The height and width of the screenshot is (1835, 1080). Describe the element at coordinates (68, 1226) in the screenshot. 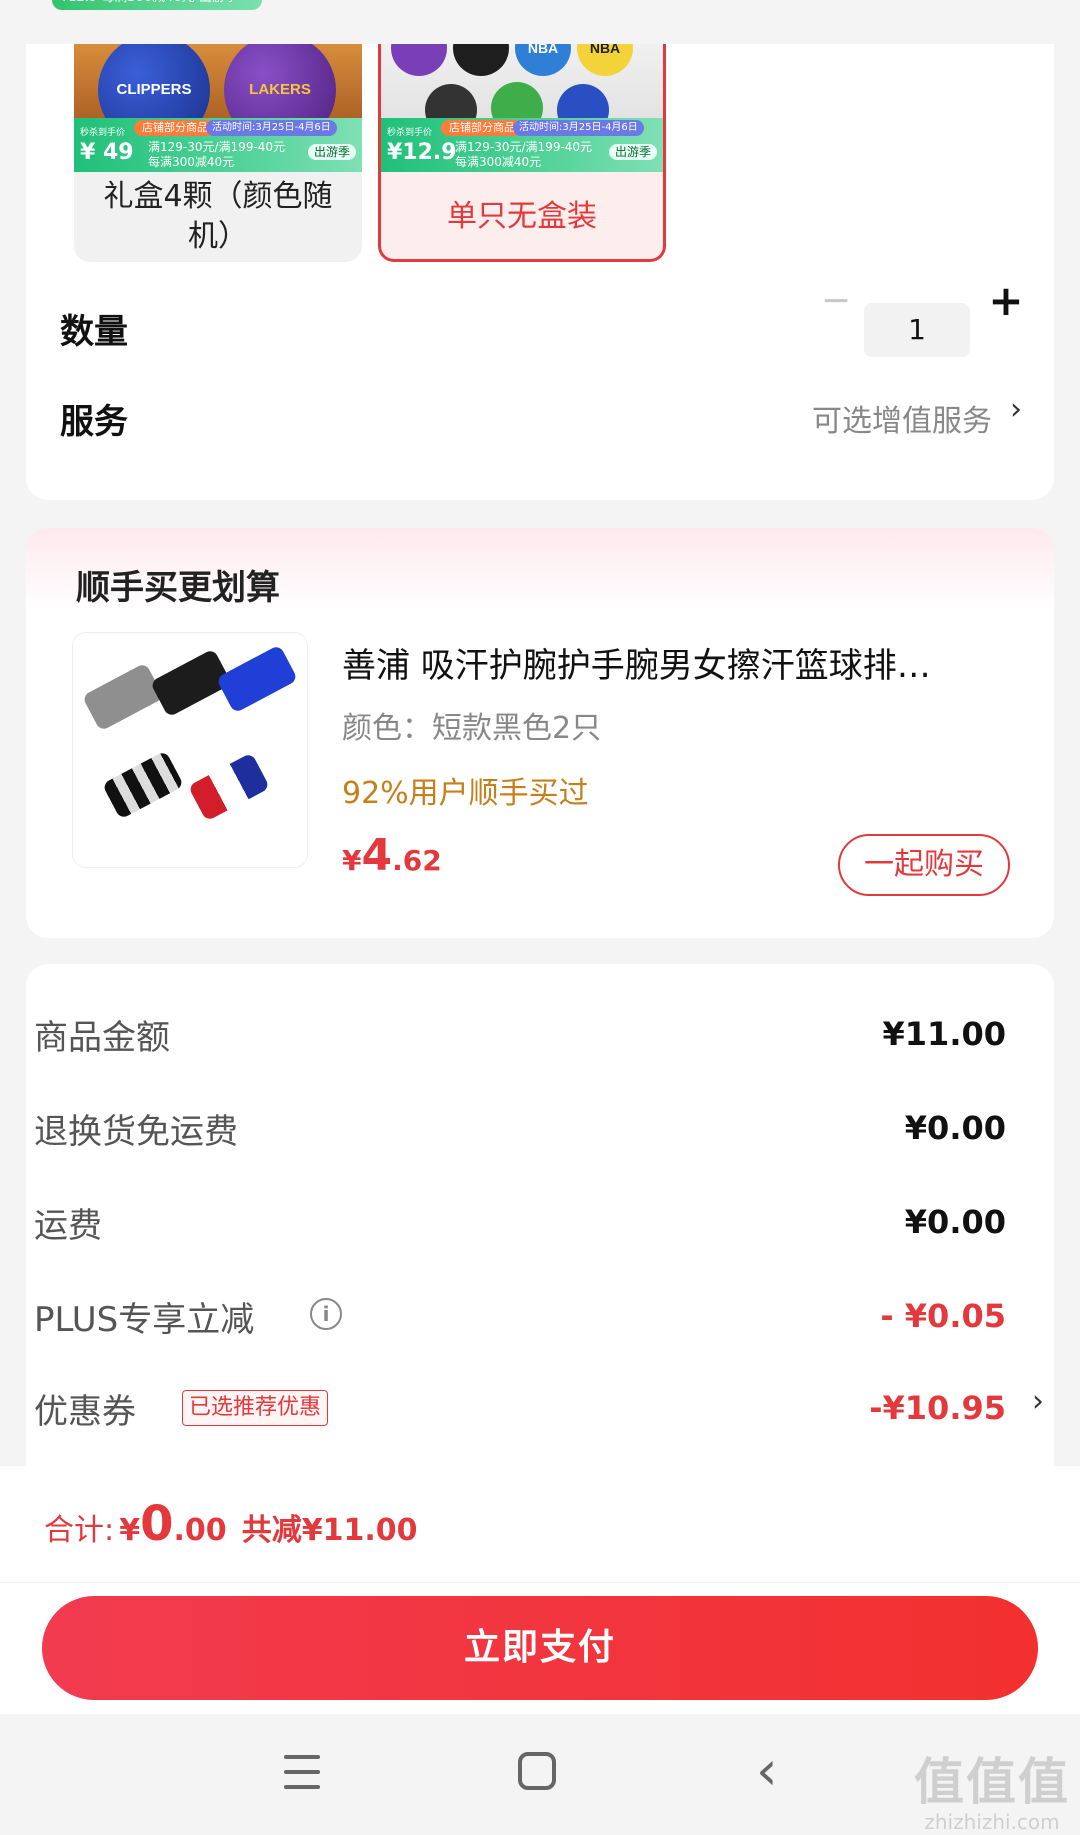

I see `fee-label-shipping: 运费` at that location.